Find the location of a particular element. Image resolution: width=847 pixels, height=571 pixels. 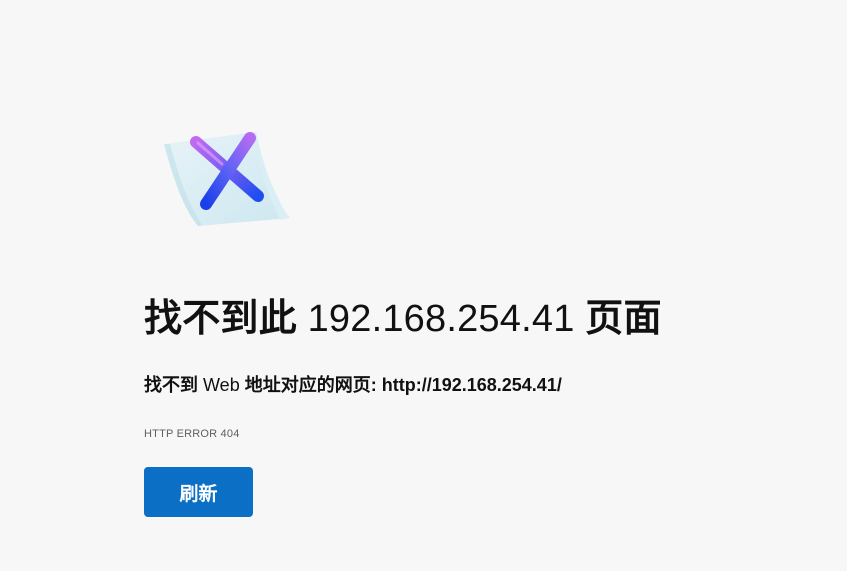

subtitle-url: http://192.168.254.41/ is located at coordinates (471, 385).